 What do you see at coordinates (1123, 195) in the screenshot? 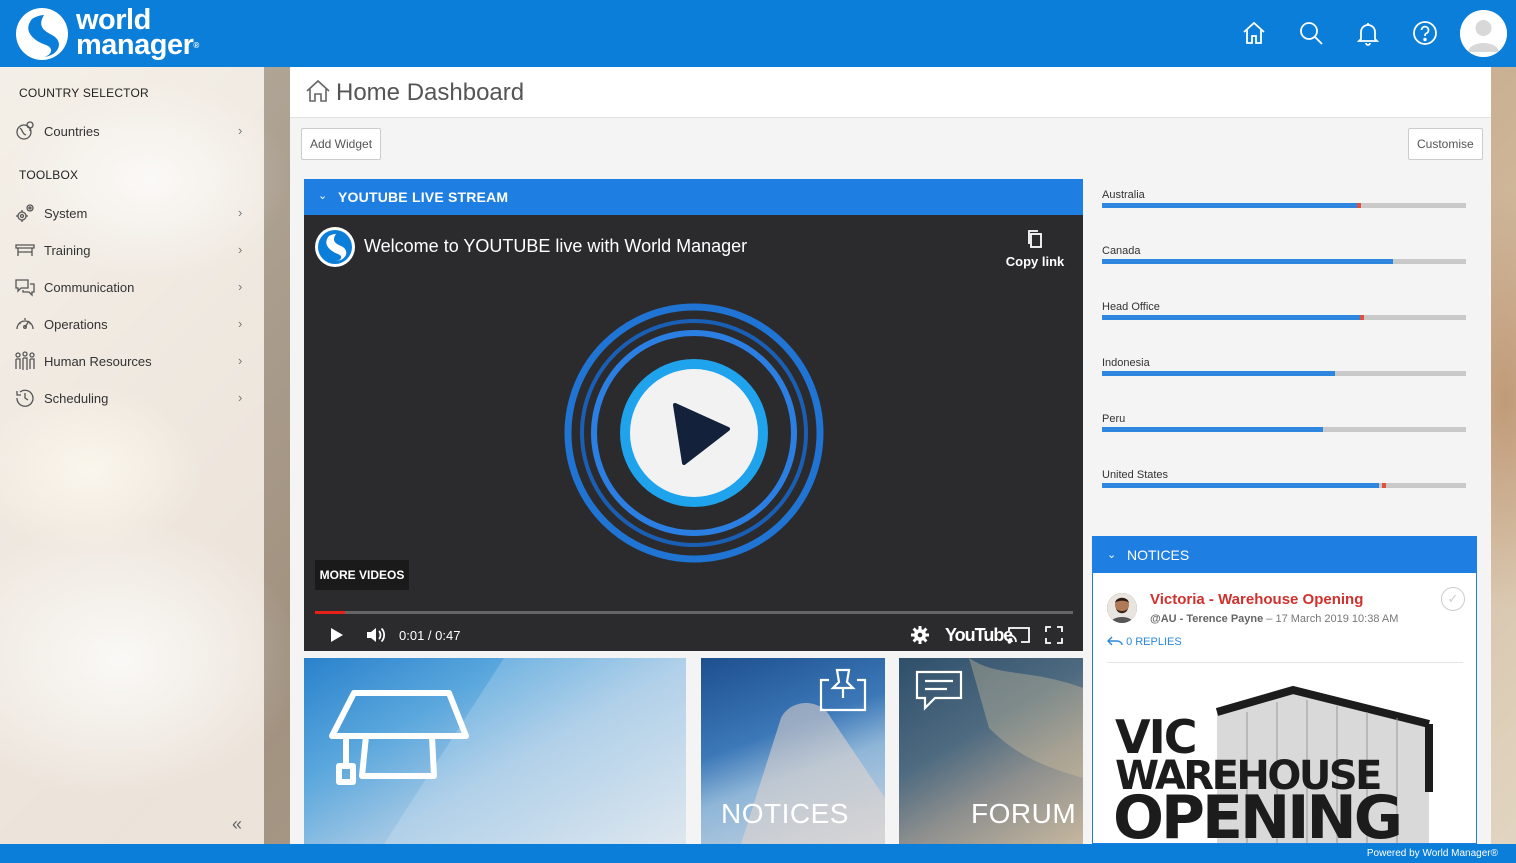
I see `stat-label: Australia` at bounding box center [1123, 195].